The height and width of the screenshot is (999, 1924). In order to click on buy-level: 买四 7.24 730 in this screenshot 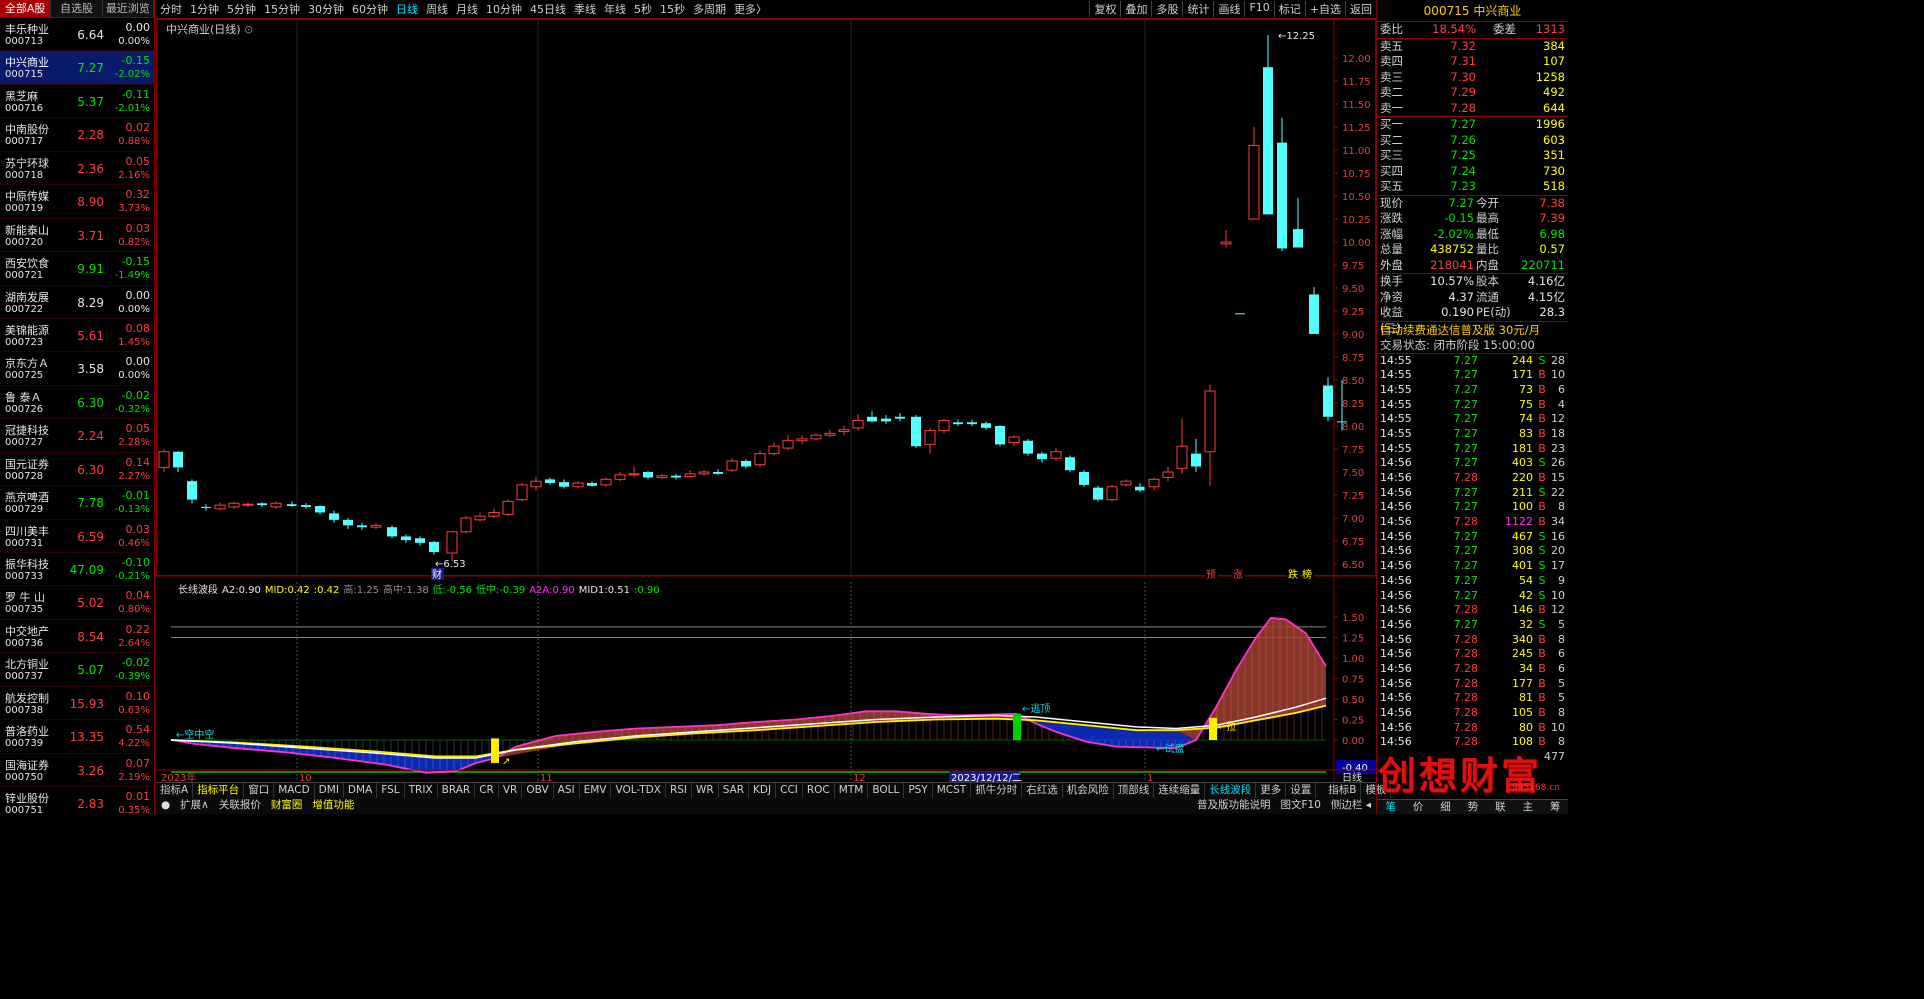, I will do `click(1472, 172)`.